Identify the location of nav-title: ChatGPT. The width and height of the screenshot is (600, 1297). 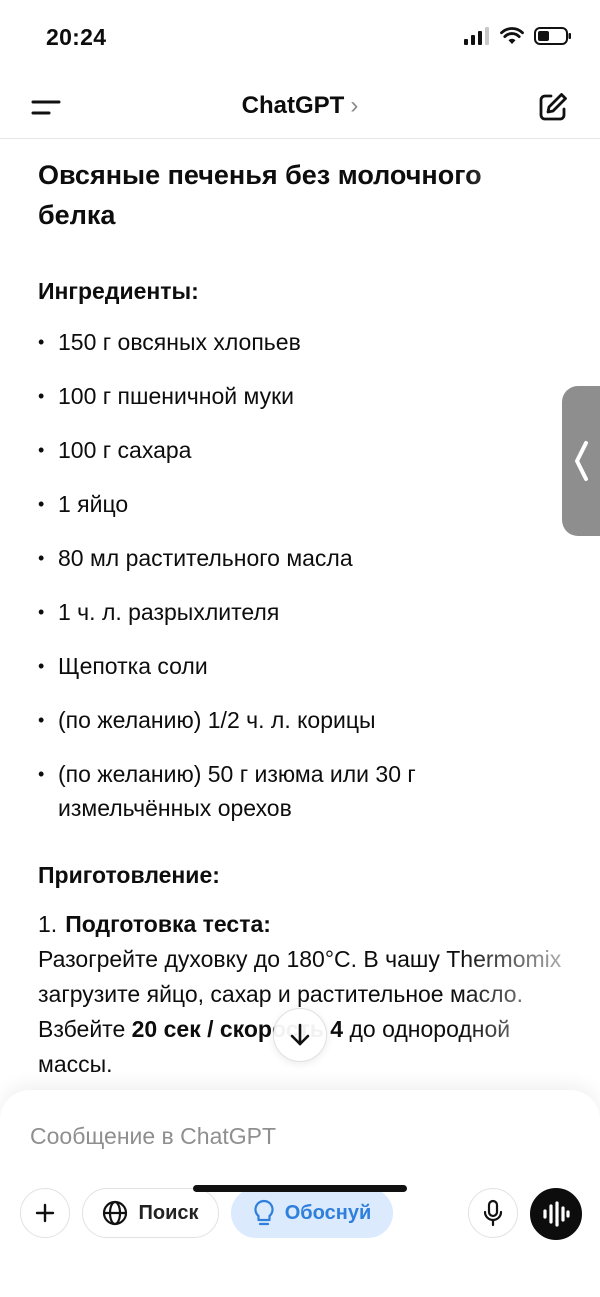
(293, 105).